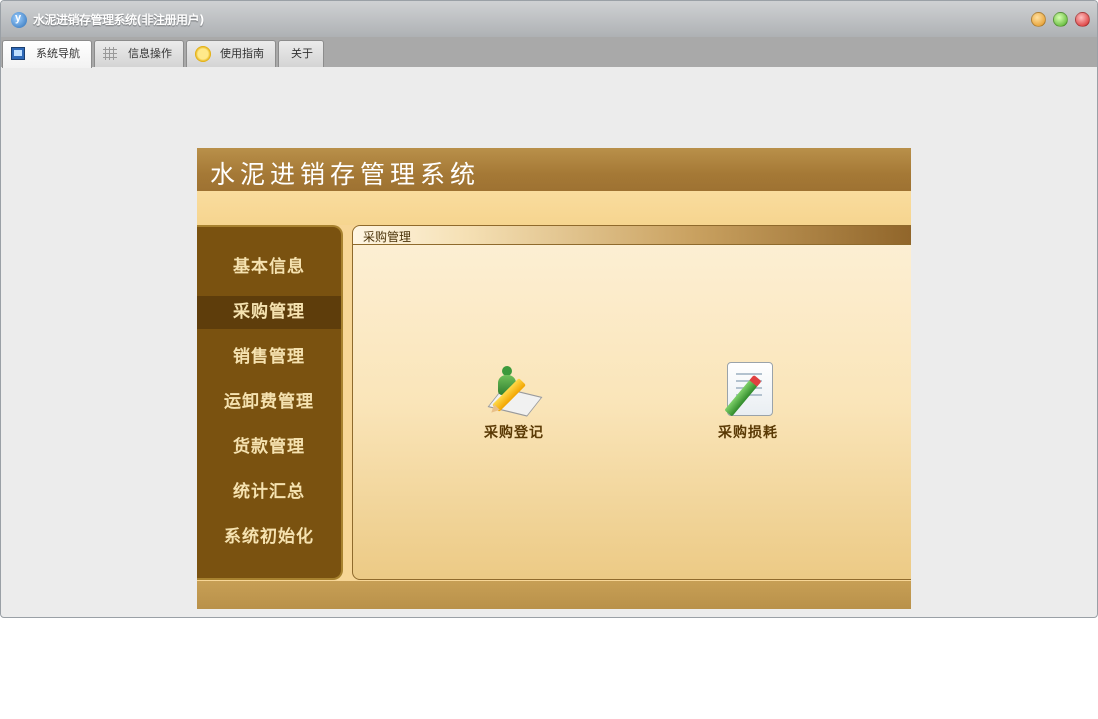 The height and width of the screenshot is (719, 1098). Describe the element at coordinates (242, 53) in the screenshot. I see `tab-label: 使用指南` at that location.